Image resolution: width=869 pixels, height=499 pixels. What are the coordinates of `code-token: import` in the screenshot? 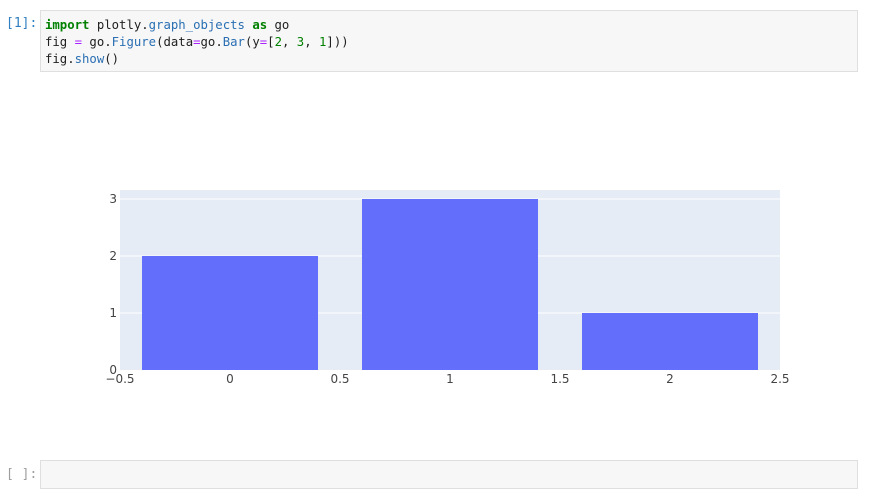 It's located at (67, 25).